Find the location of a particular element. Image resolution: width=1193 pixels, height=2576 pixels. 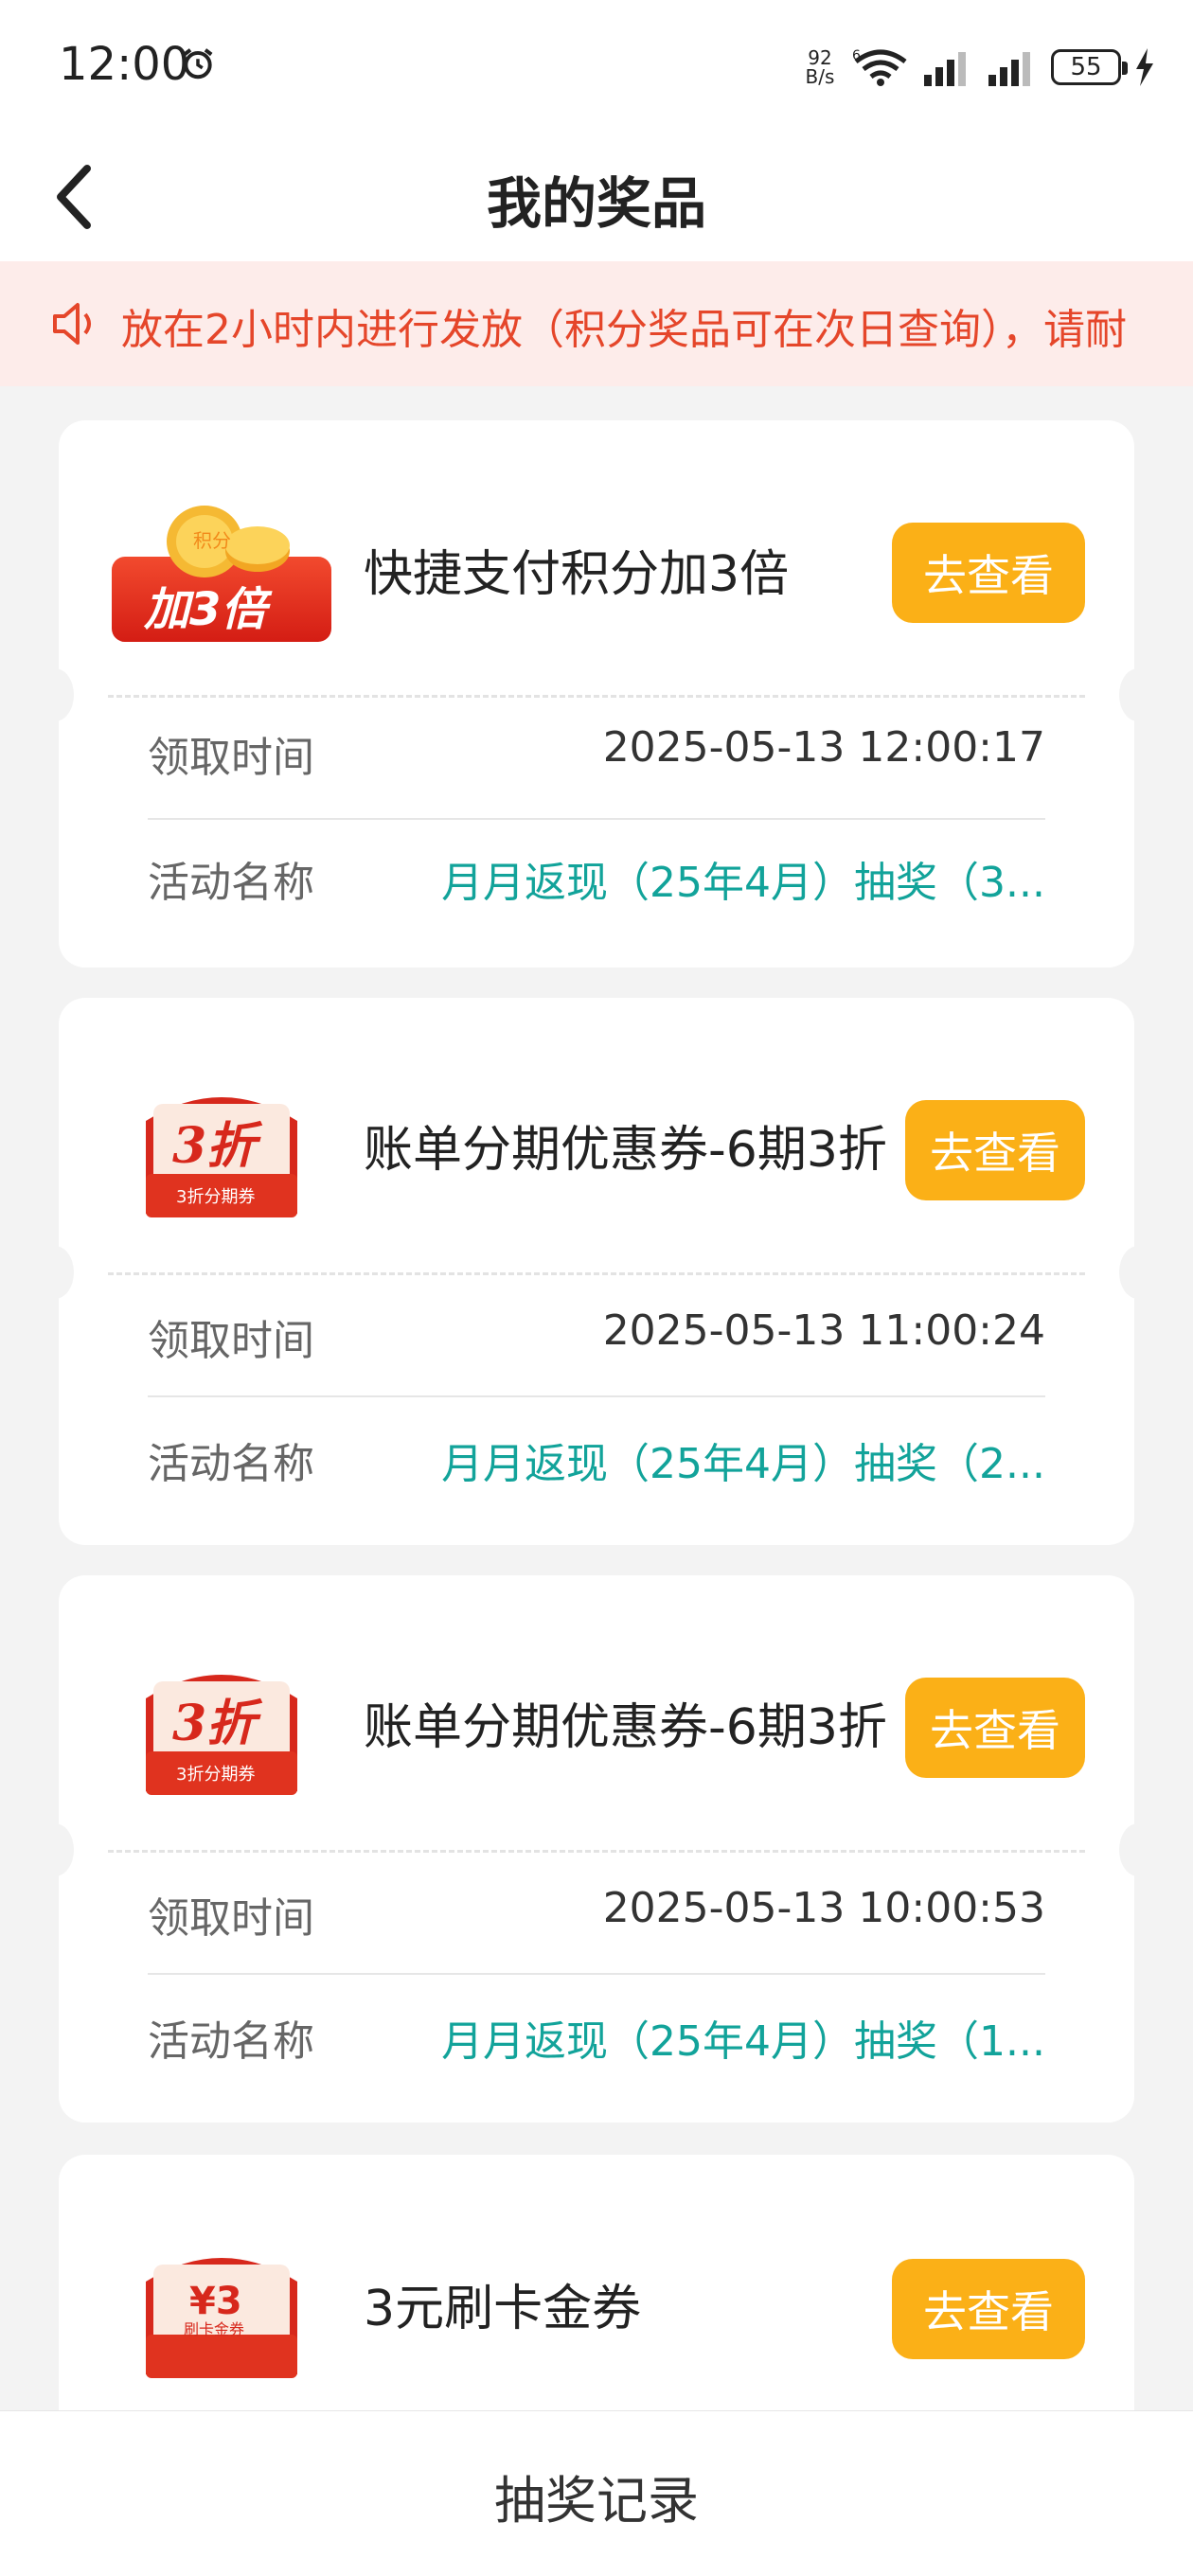

clock: 12:00 is located at coordinates (124, 65).